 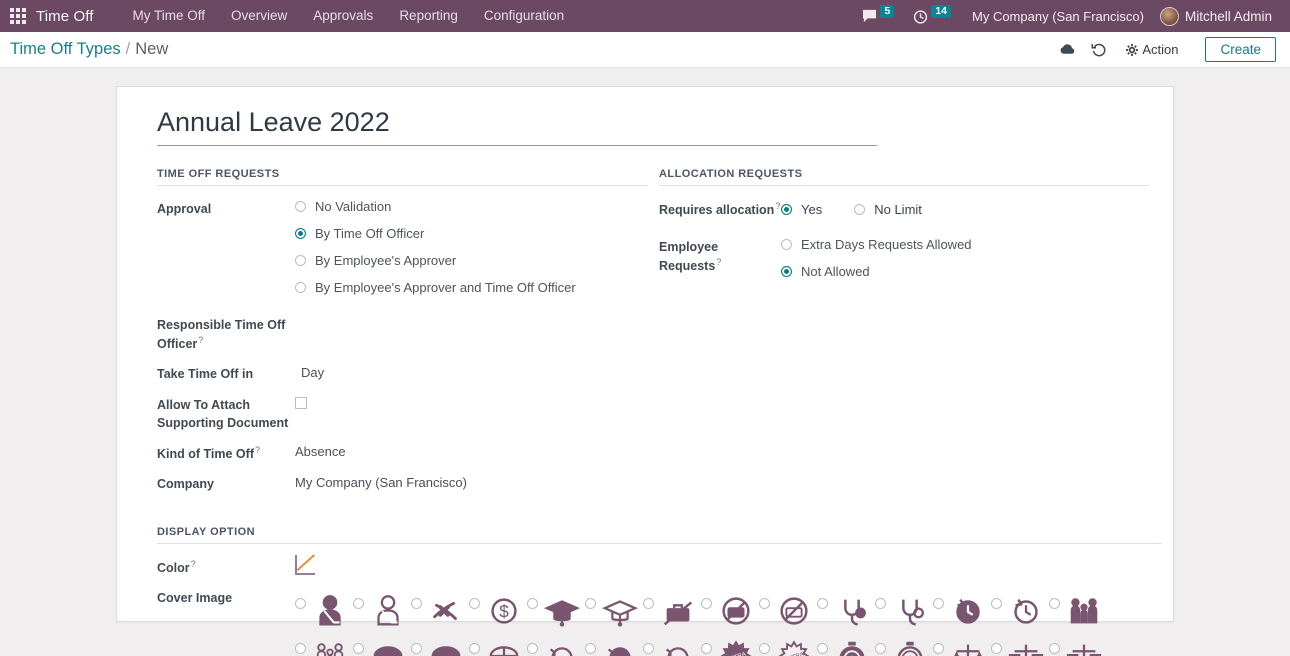 I want to click on radio-by-time-off-officer, so click(x=300, y=233).